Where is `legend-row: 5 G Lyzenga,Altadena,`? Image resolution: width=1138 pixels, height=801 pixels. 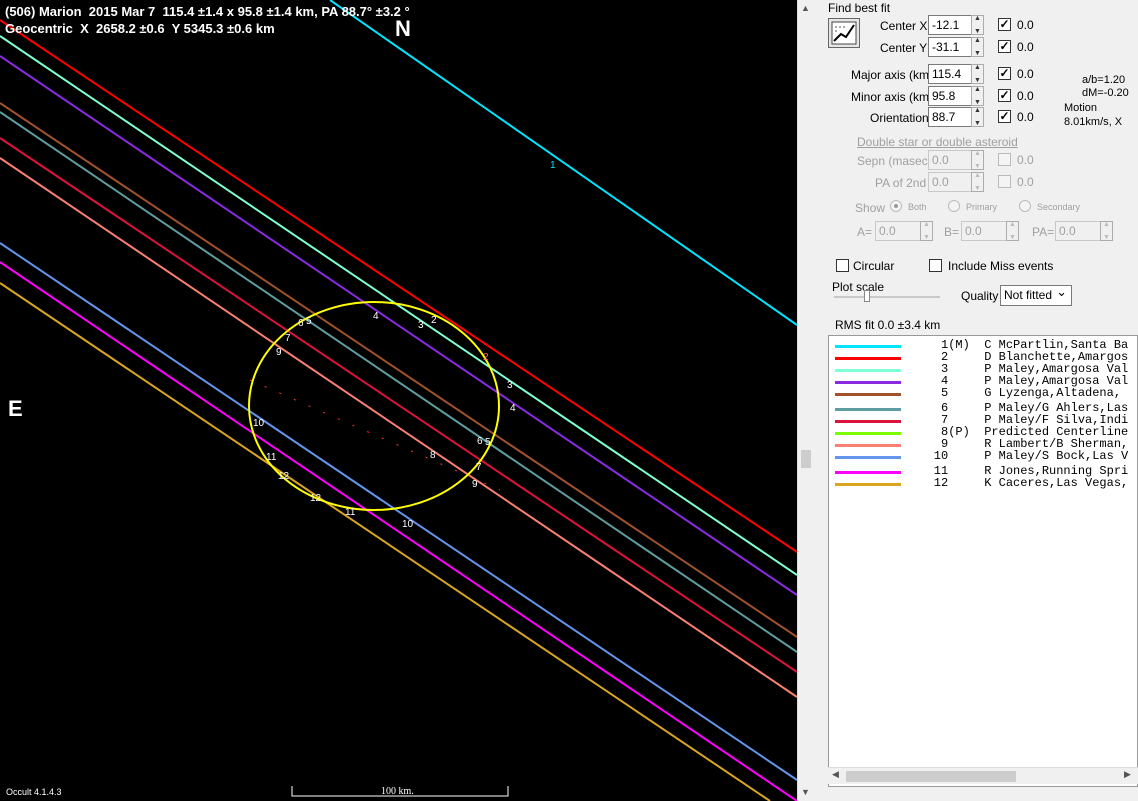
legend-row: 5 G Lyzenga,Altadena, is located at coordinates (983, 393).